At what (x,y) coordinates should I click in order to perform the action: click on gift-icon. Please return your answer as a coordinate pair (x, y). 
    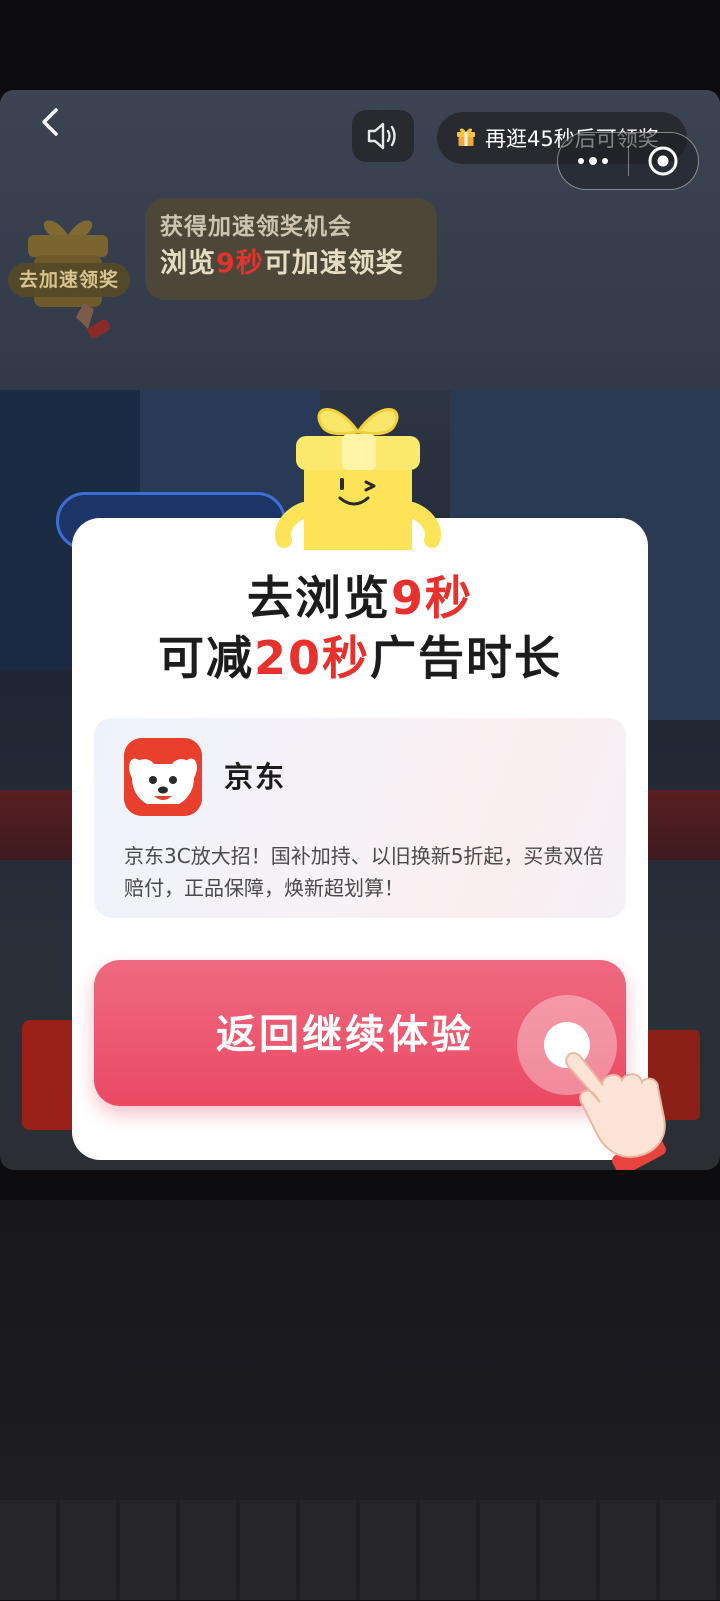
    Looking at the image, I should click on (466, 138).